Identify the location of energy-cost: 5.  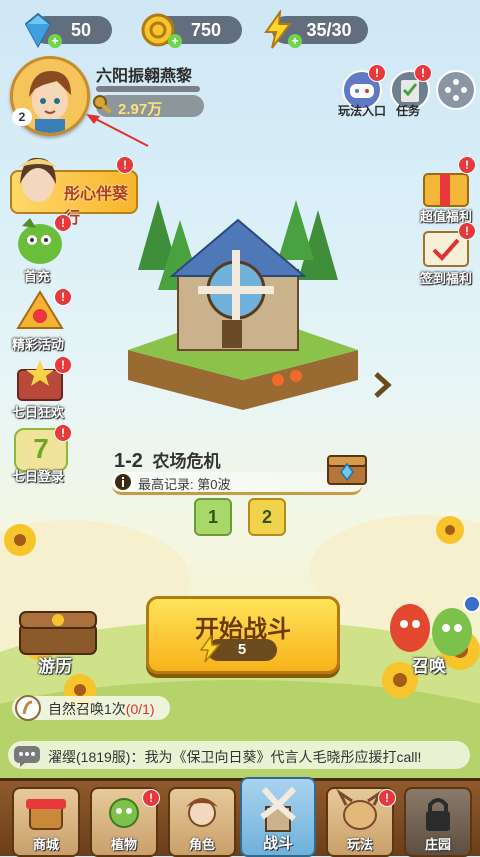
(238, 649).